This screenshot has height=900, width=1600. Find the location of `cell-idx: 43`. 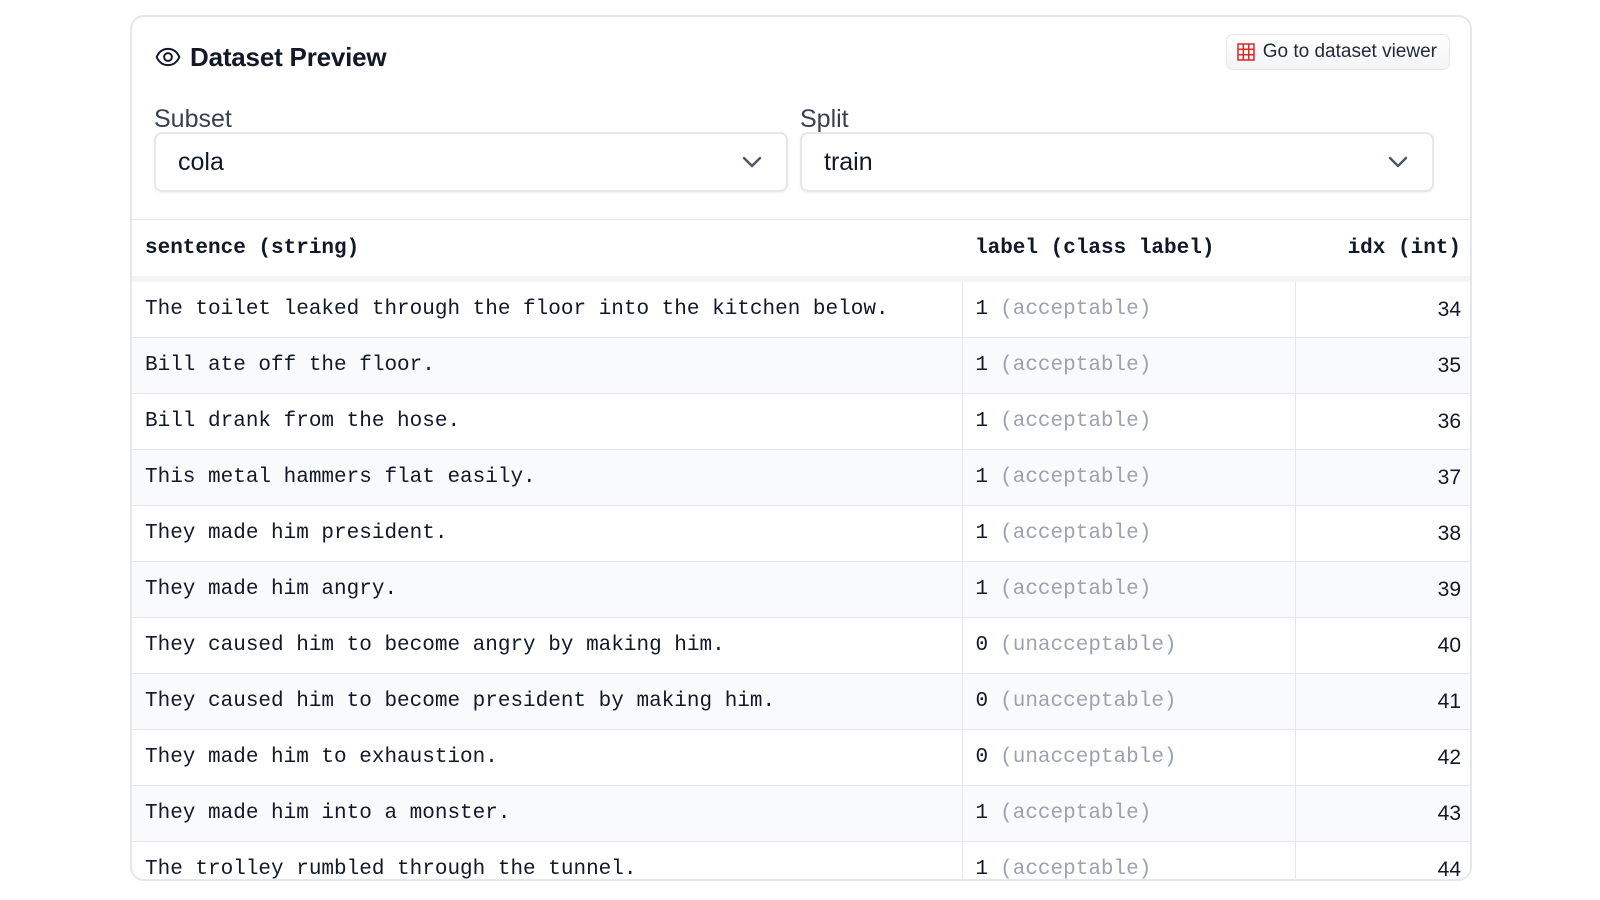

cell-idx: 43 is located at coordinates (1382, 813).